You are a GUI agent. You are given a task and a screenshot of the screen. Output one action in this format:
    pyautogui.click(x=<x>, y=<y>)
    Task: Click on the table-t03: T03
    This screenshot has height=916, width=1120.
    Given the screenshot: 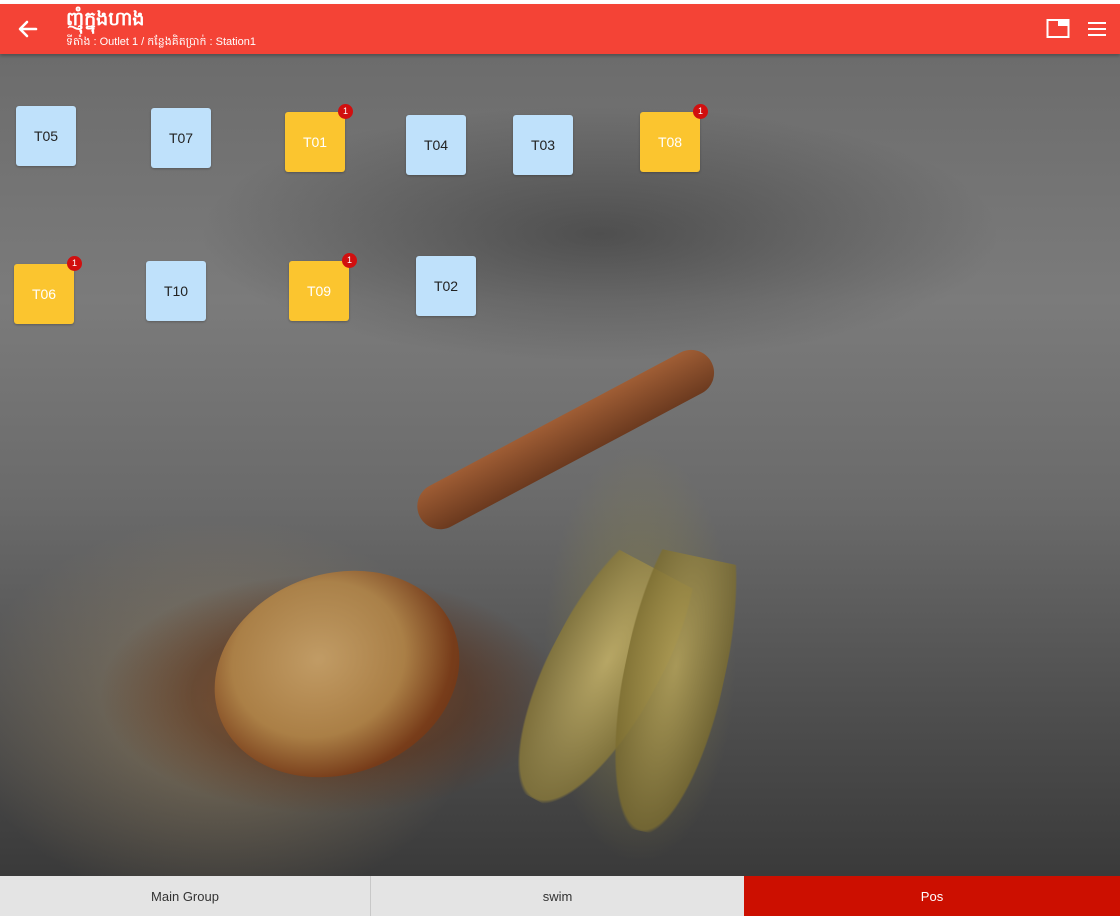 What is the action you would take?
    pyautogui.click(x=543, y=145)
    